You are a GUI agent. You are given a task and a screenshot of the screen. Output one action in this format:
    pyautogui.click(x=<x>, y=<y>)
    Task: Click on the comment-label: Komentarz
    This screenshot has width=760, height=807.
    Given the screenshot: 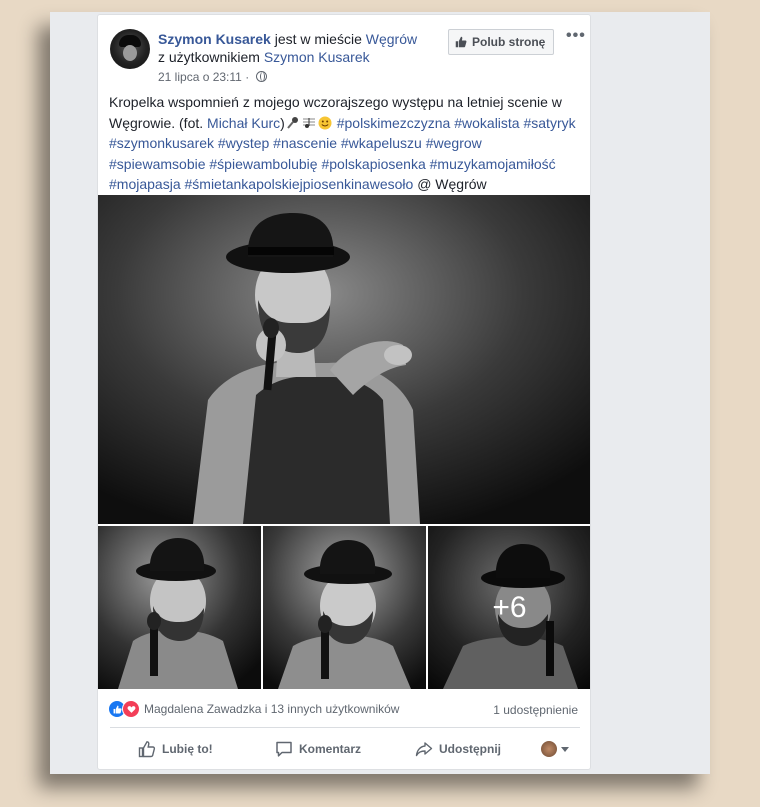 What is the action you would take?
    pyautogui.click(x=330, y=749)
    